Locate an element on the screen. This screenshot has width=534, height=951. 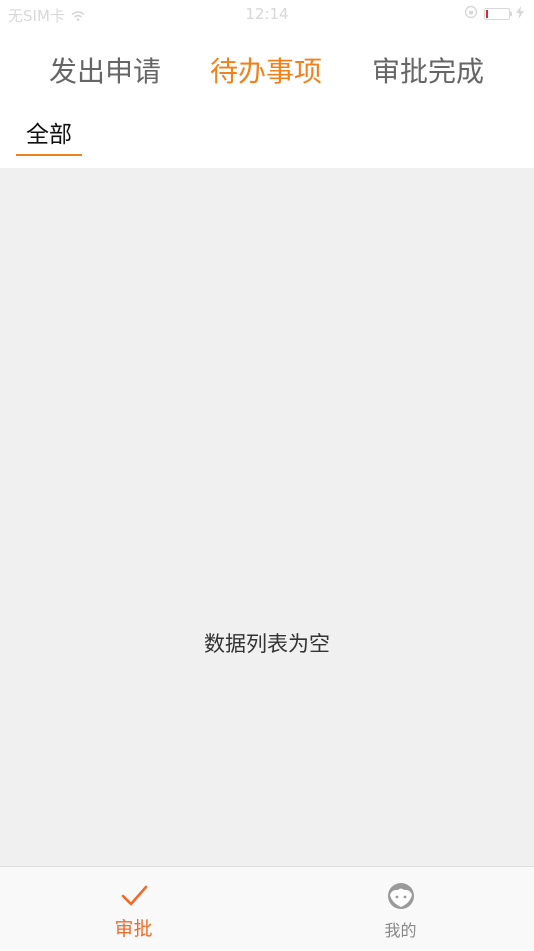
main-tabs: 发出申请 待办事项 审批完成 is located at coordinates (267, 75).